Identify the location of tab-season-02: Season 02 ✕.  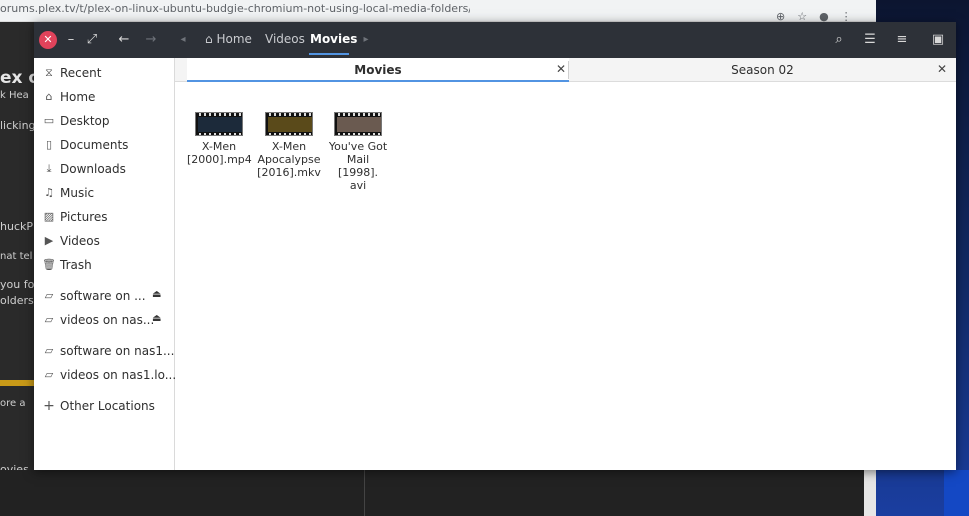
(762, 70).